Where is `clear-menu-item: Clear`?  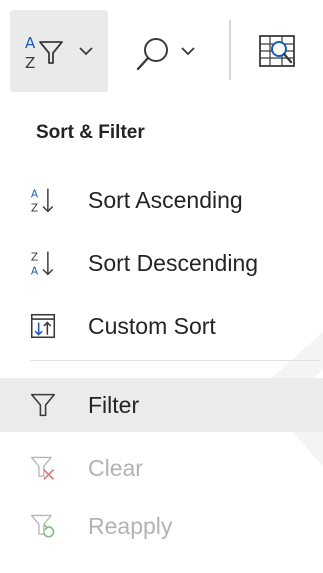 clear-menu-item: Clear is located at coordinates (161, 468).